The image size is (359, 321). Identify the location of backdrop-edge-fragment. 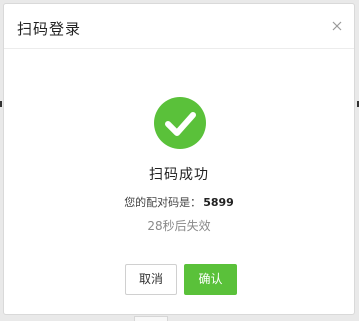
(1, 104).